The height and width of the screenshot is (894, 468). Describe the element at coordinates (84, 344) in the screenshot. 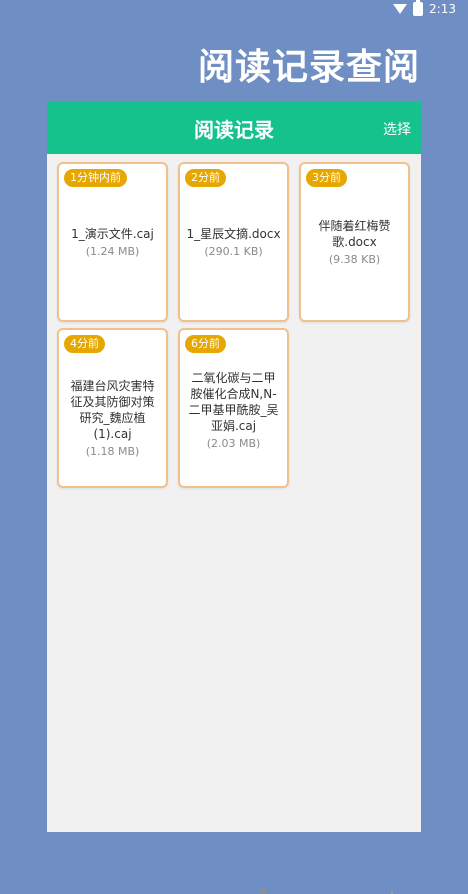

I see `time-badge: 4分前` at that location.